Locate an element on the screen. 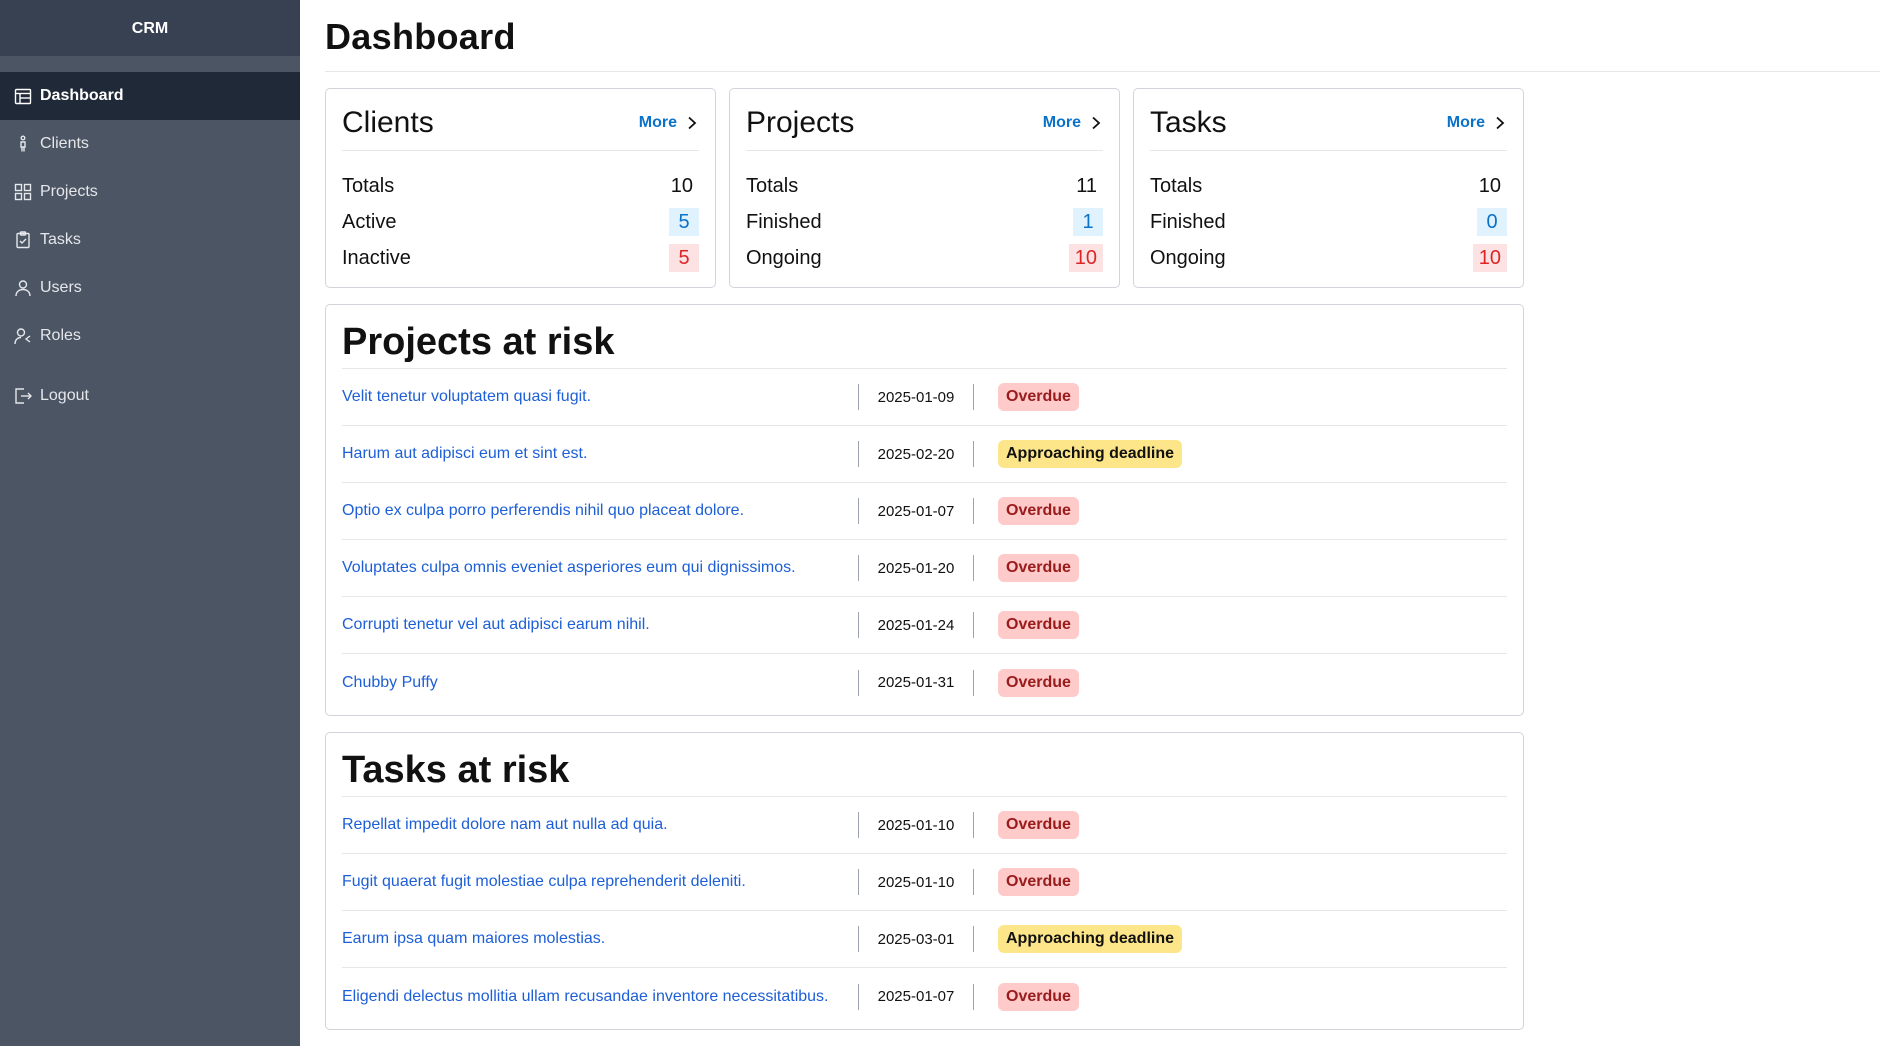  tasks-more-link: More is located at coordinates (1477, 123).